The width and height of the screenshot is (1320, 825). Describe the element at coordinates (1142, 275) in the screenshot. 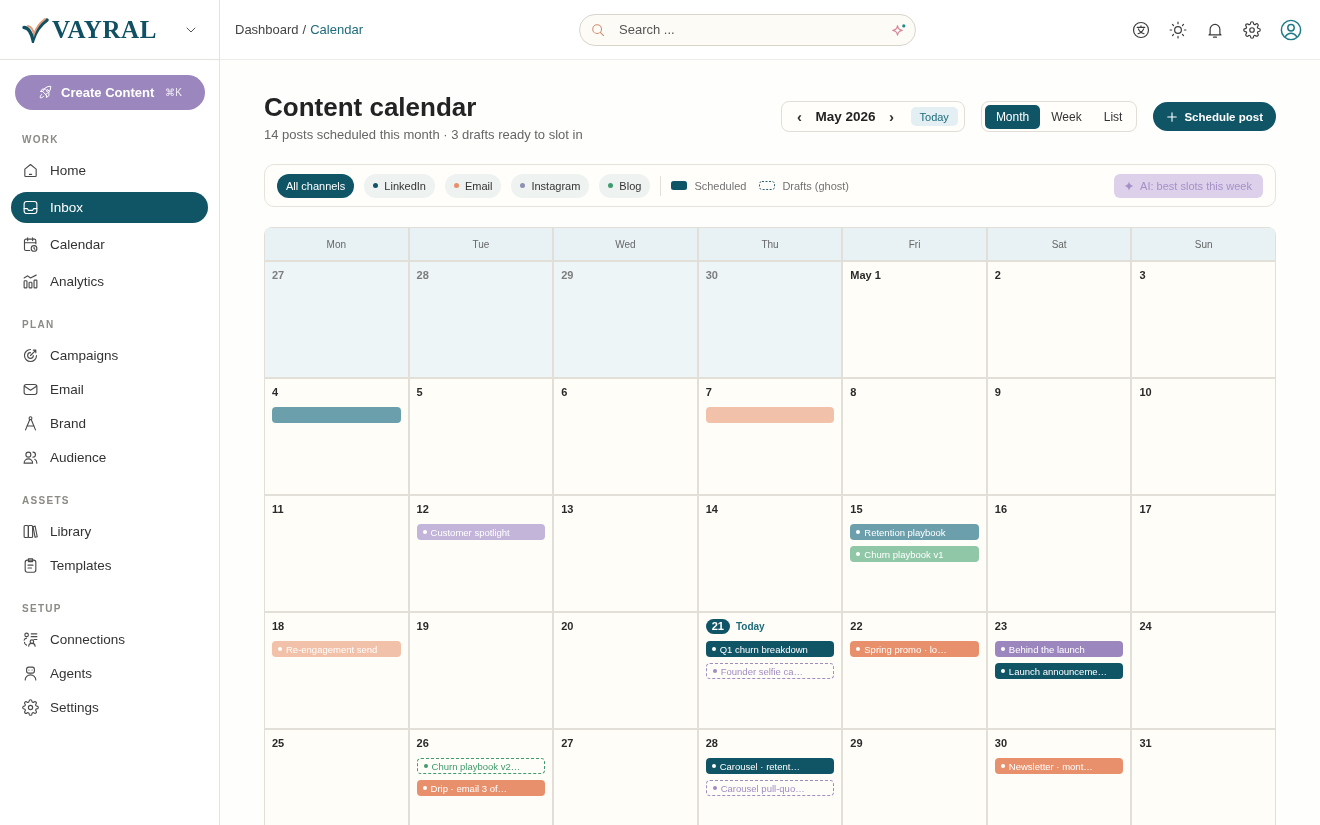

I see `day-number: 3` at that location.